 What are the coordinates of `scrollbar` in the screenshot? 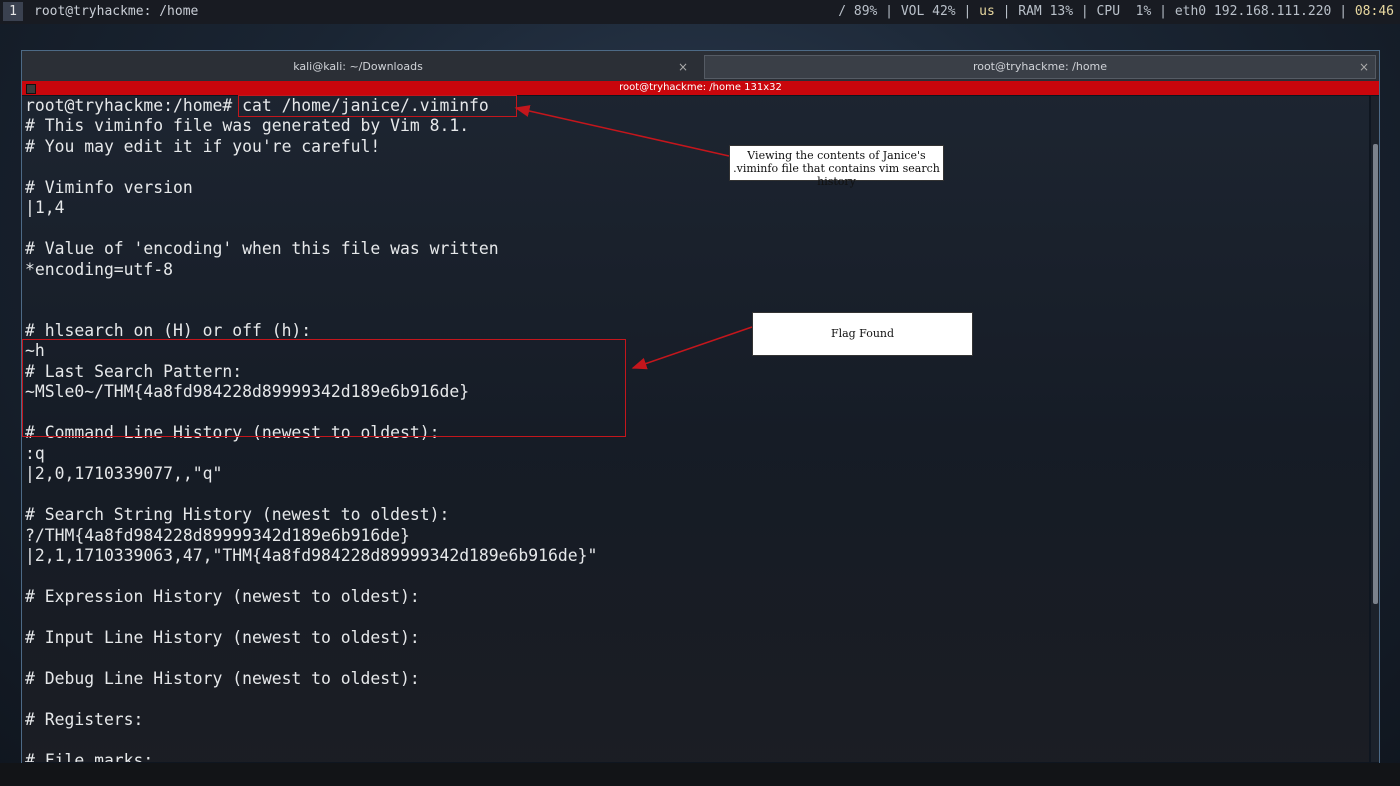 It's located at (1375, 429).